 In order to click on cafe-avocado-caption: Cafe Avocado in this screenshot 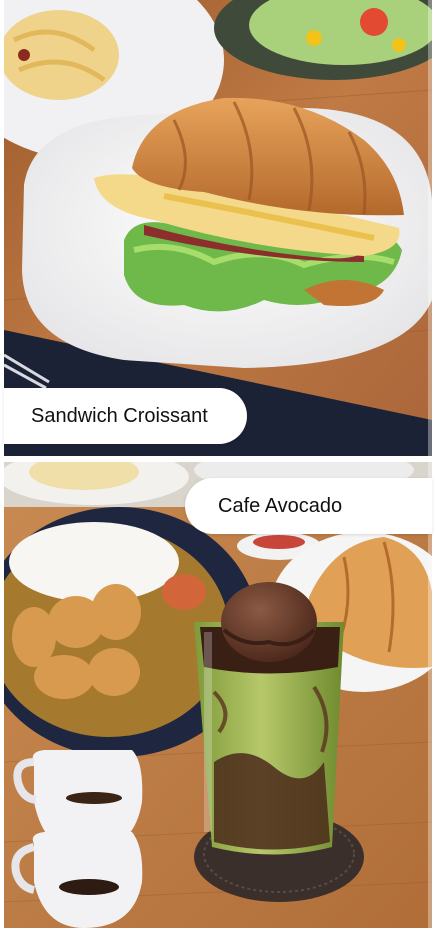, I will do `click(308, 506)`.